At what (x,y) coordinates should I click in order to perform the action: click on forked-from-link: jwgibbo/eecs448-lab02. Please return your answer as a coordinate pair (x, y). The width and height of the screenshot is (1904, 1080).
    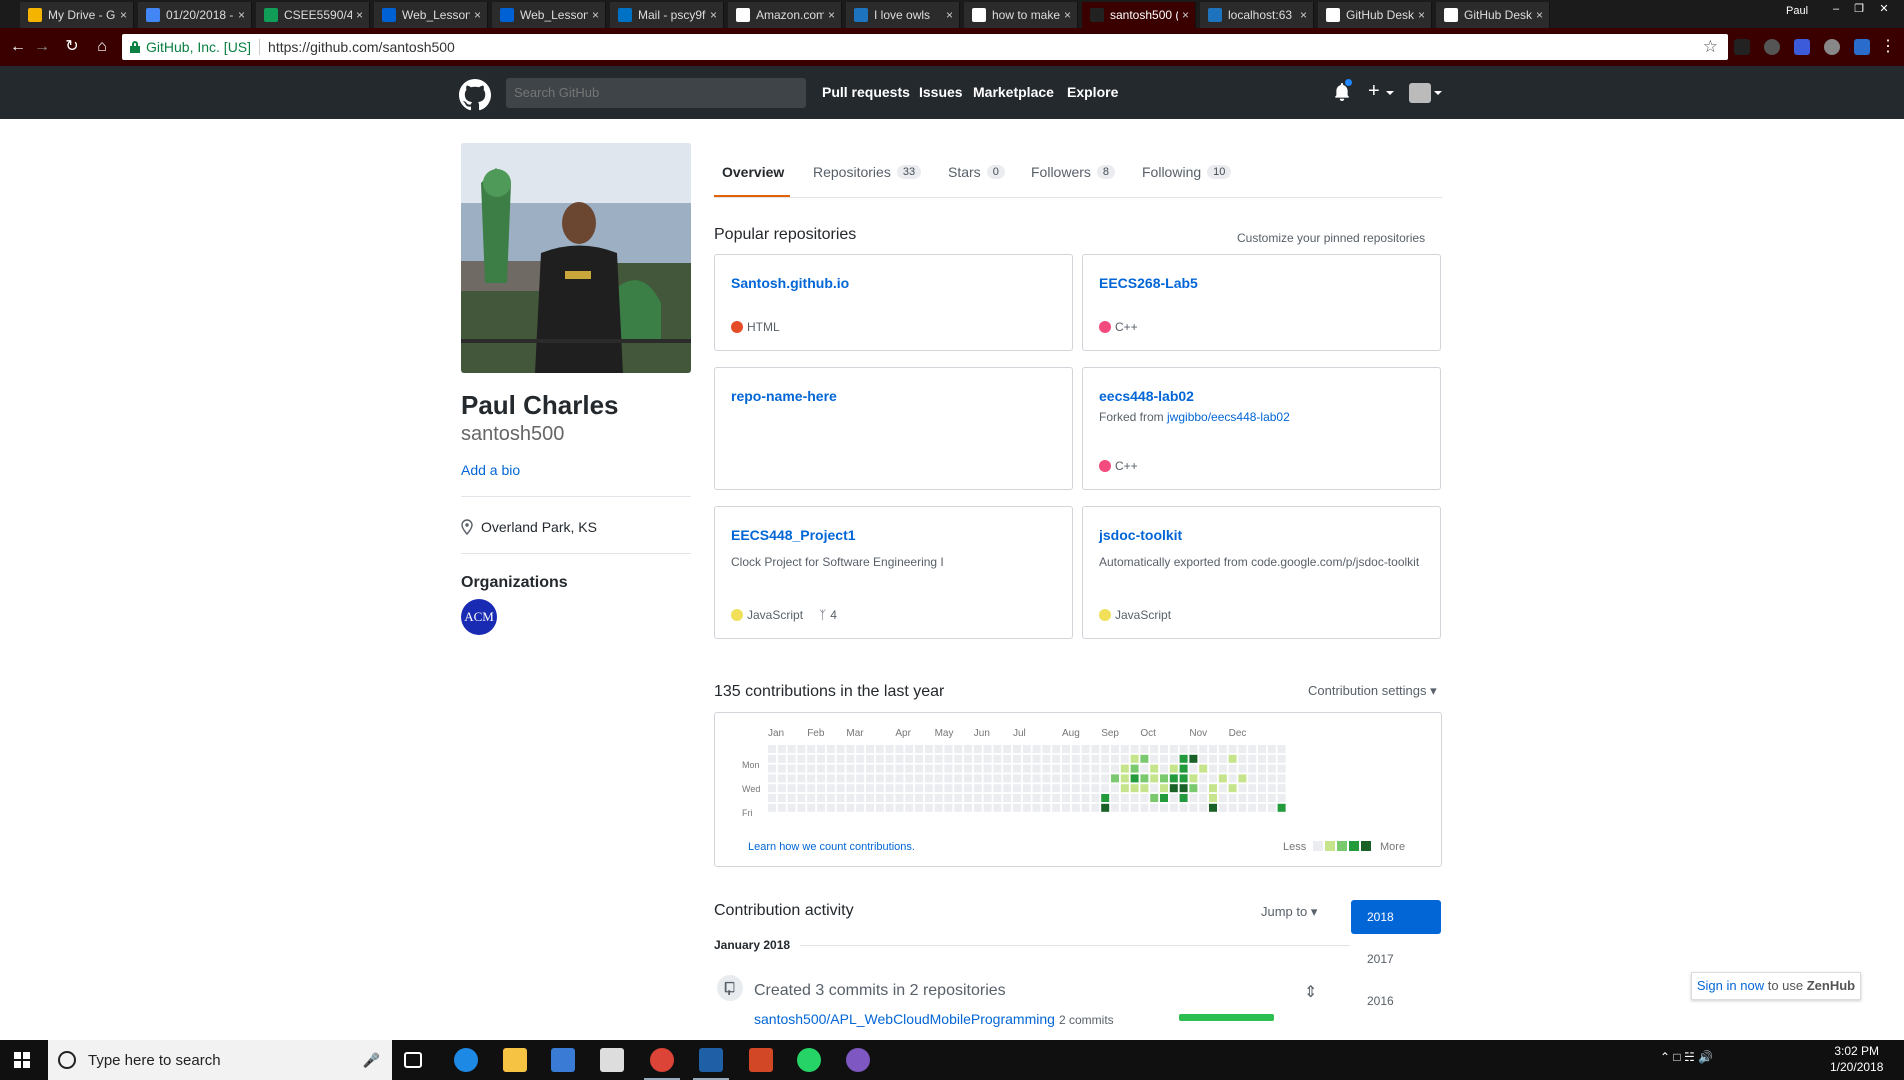
    Looking at the image, I should click on (1228, 417).